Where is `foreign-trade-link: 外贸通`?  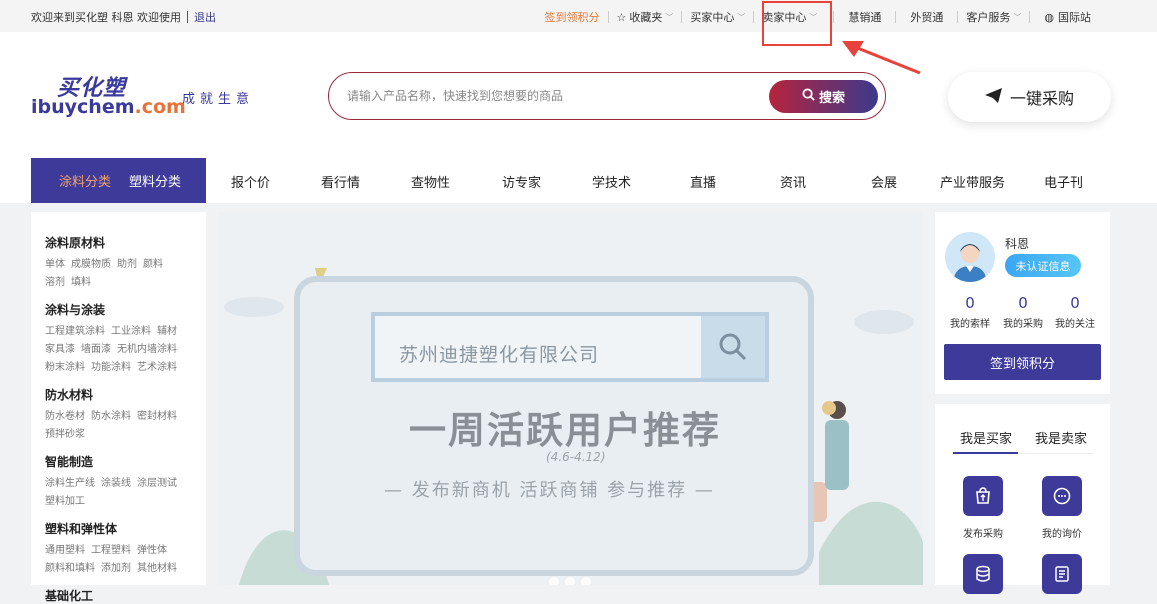
foreign-trade-link: 外贸通 is located at coordinates (926, 17).